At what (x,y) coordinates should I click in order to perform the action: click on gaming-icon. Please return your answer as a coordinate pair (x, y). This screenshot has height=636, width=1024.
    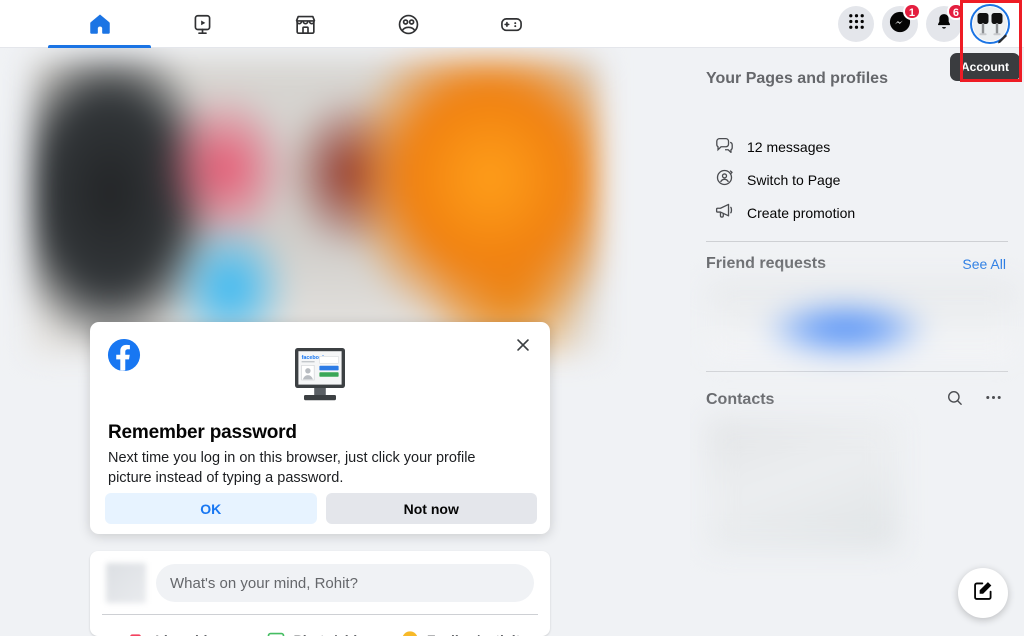
    Looking at the image, I should click on (511, 24).